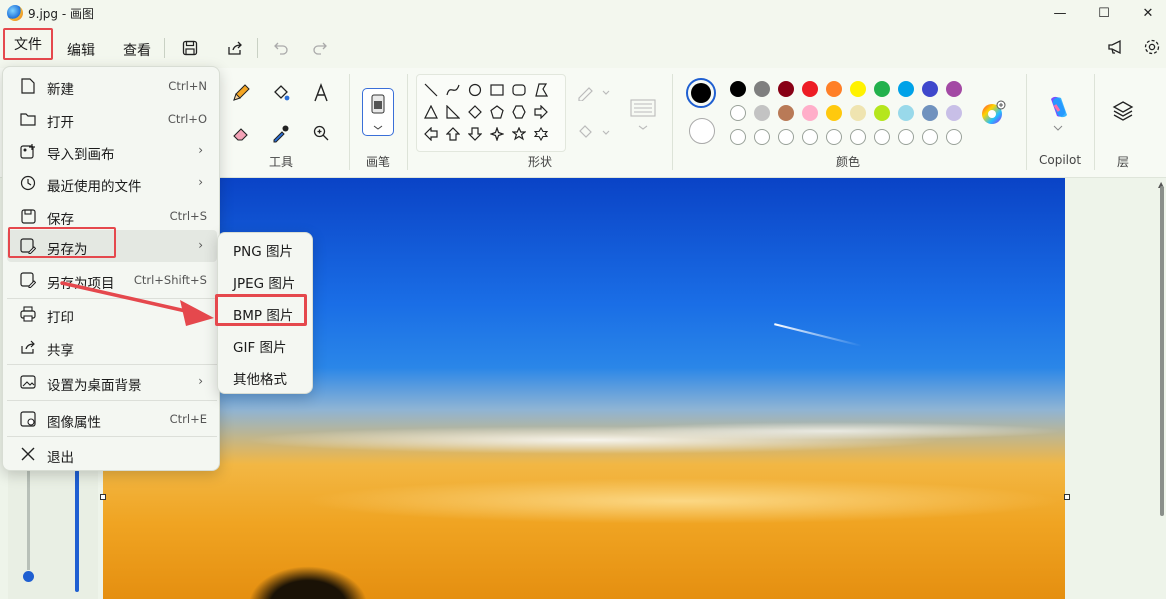  What do you see at coordinates (453, 134) in the screenshot?
I see `up-arrow-shape-icon` at bounding box center [453, 134].